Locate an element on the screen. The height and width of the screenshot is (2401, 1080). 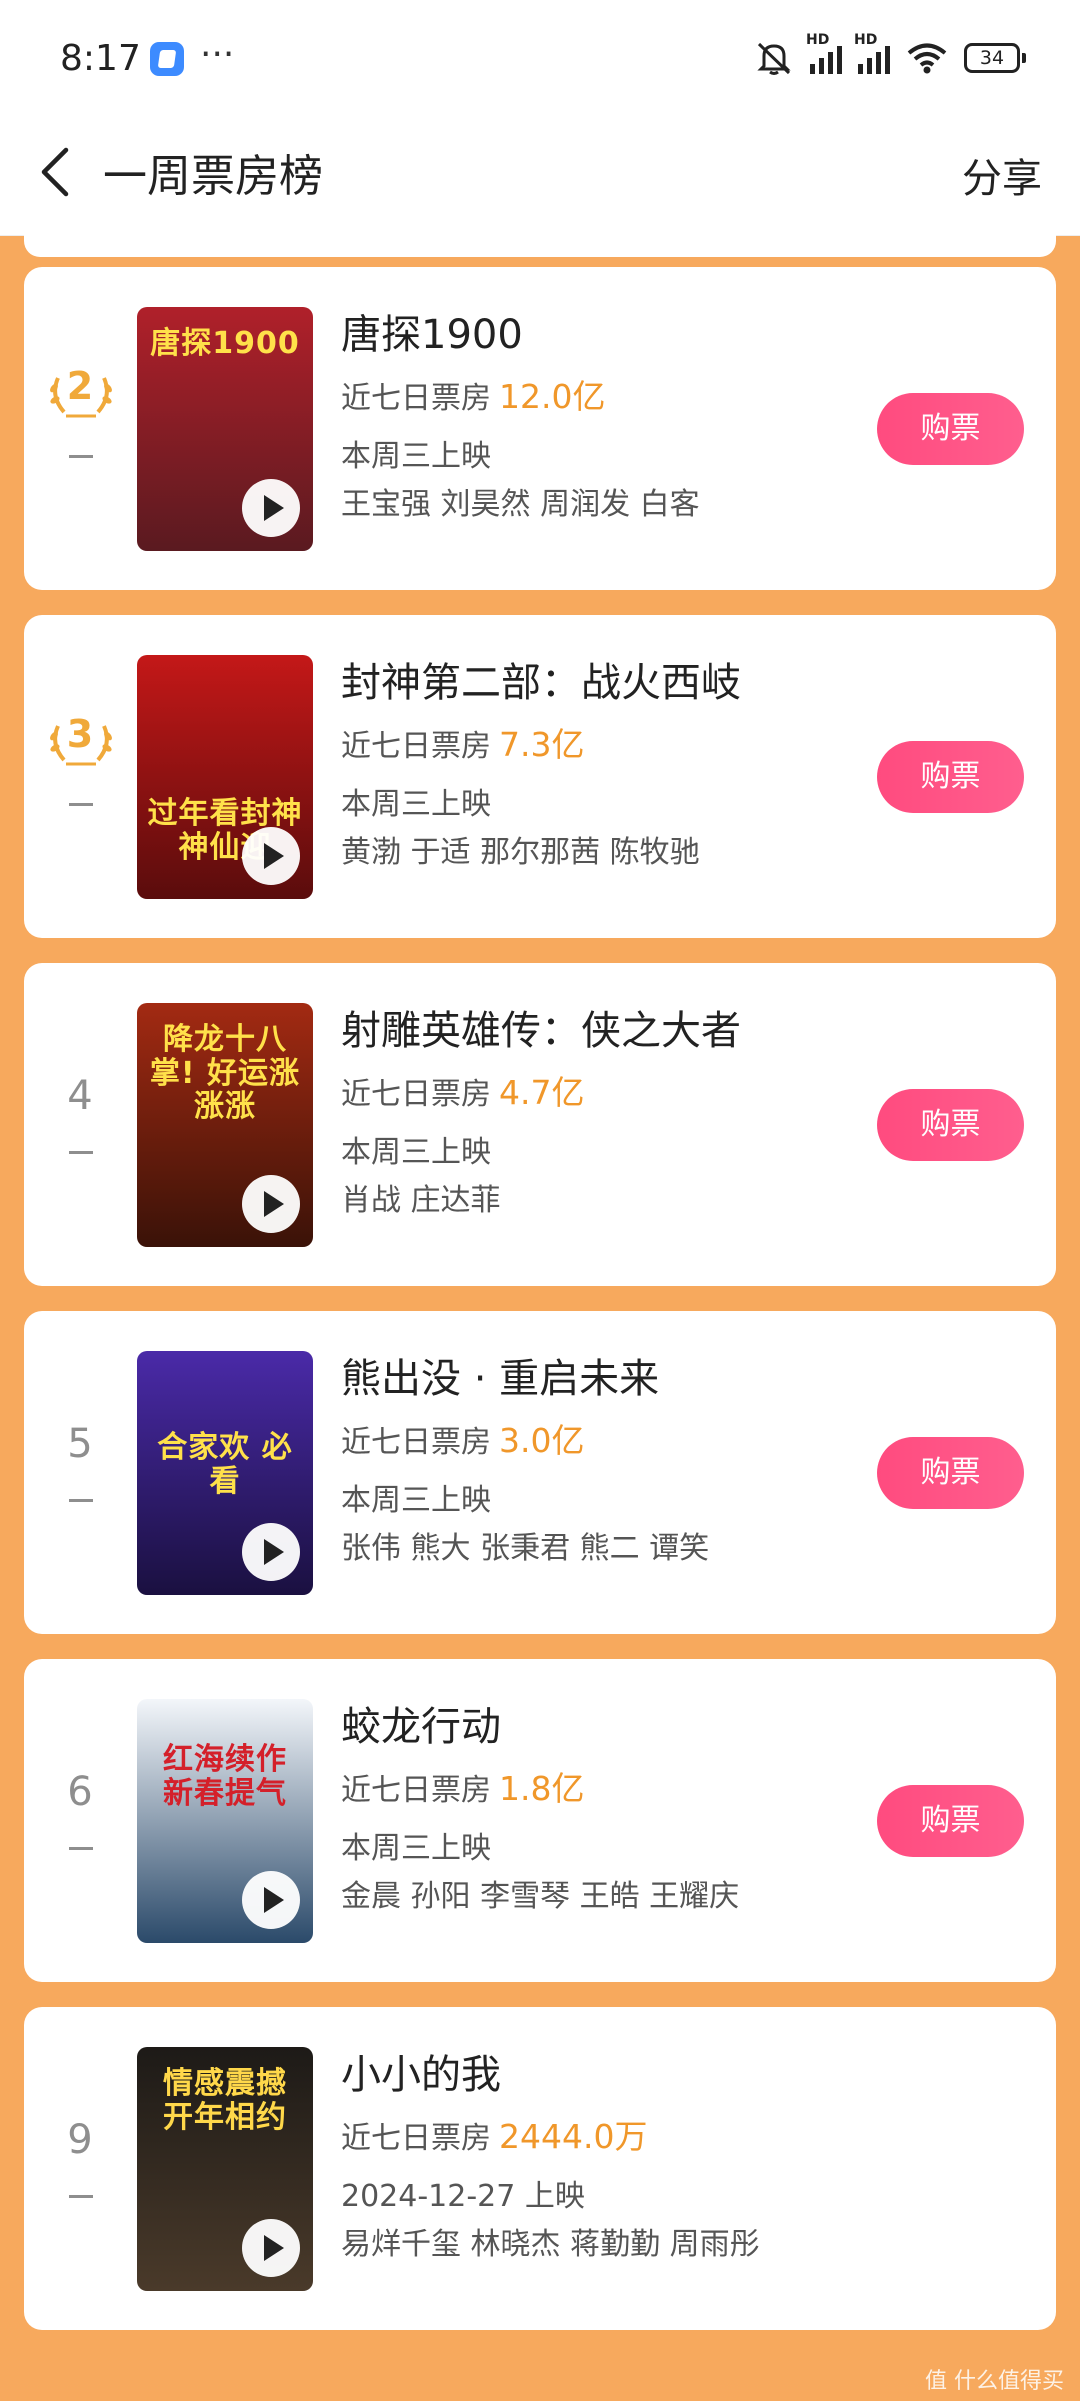
page-title: 一周票房榜 is located at coordinates (213, 176).